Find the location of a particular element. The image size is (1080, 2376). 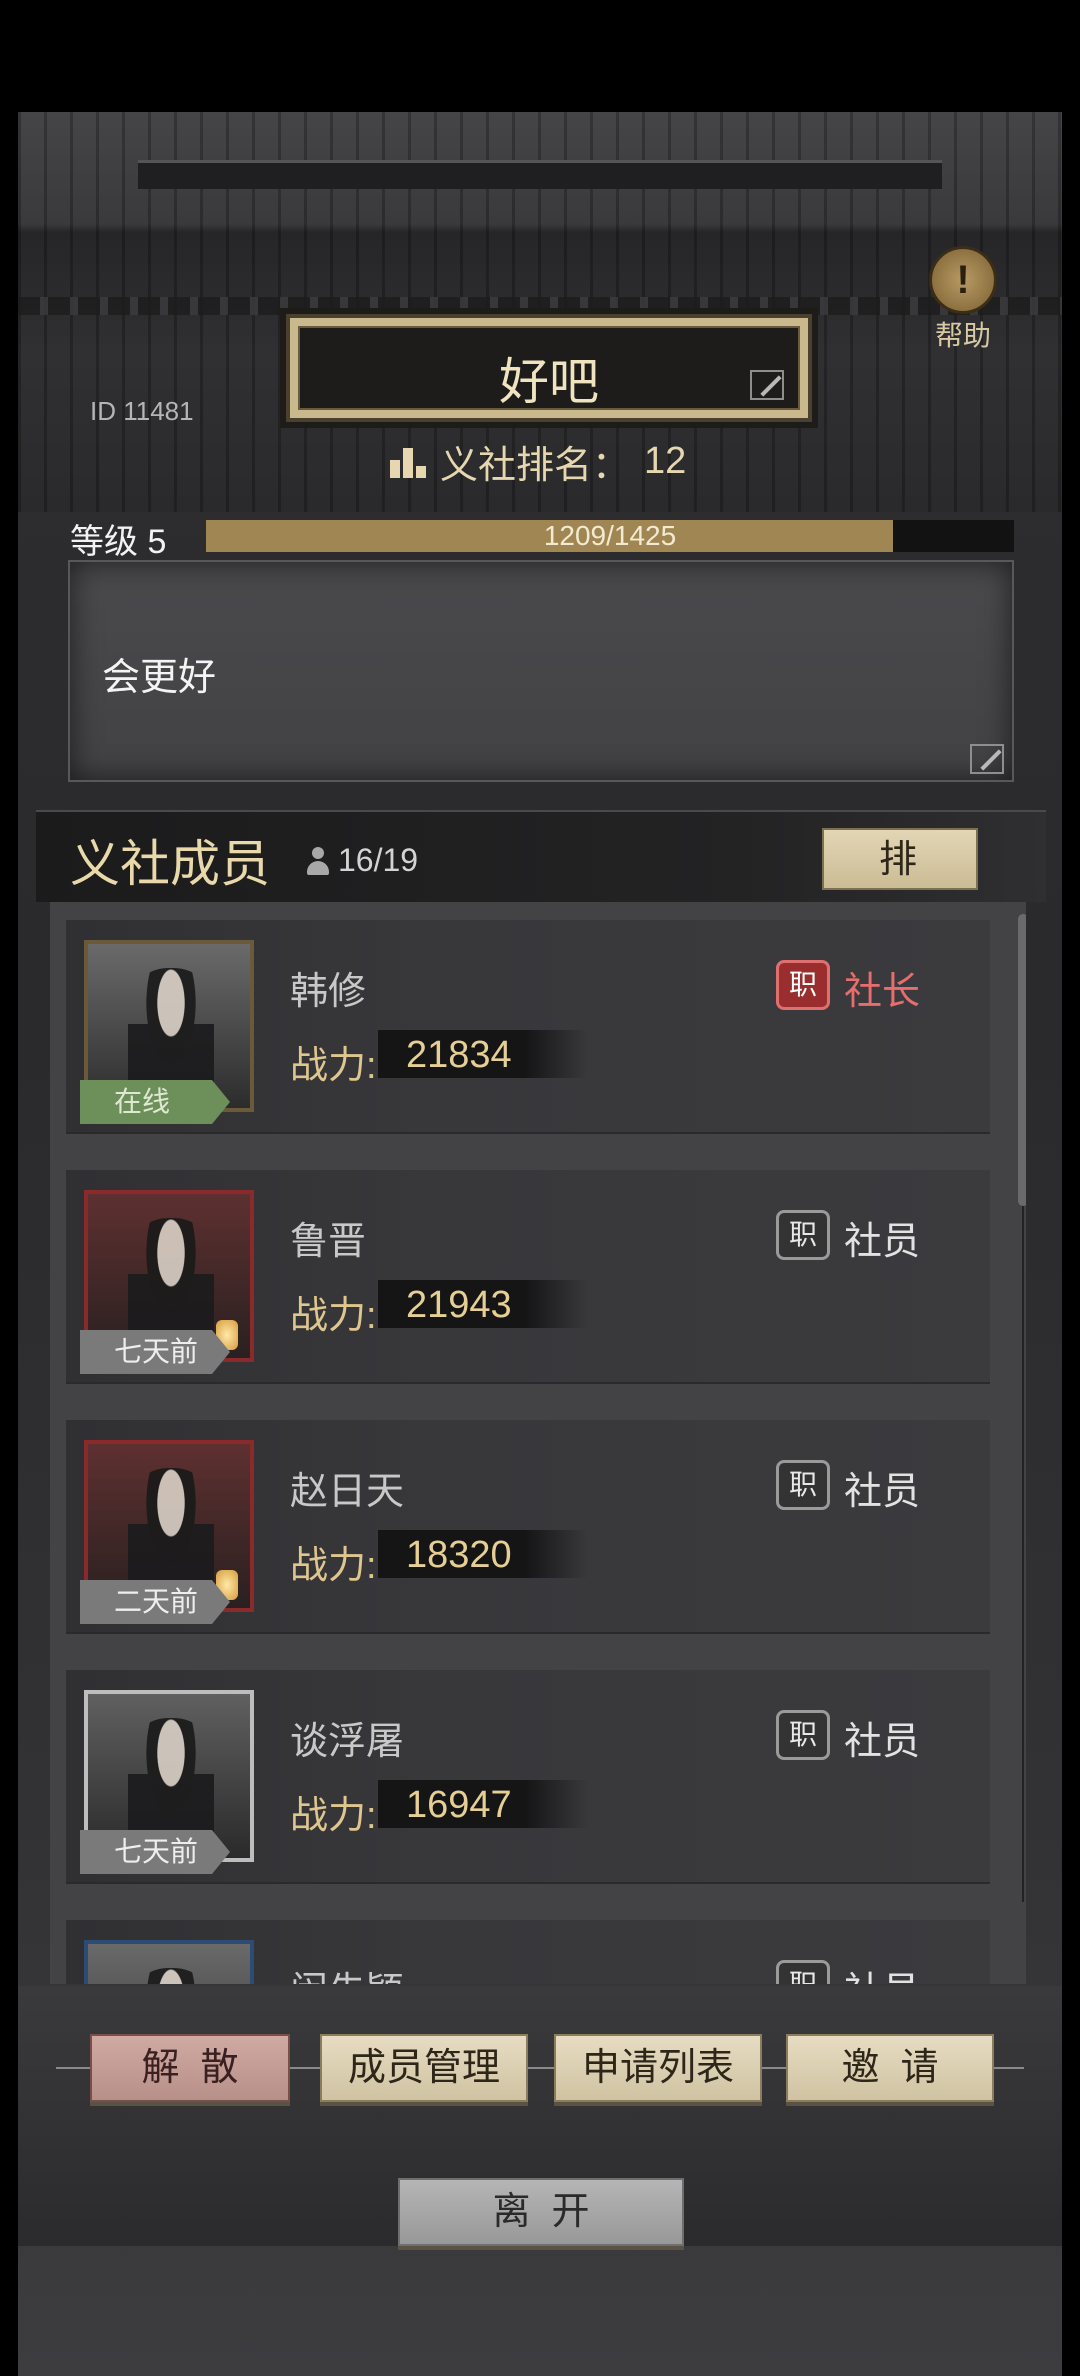

notice-text: 会更好 is located at coordinates (159, 678).